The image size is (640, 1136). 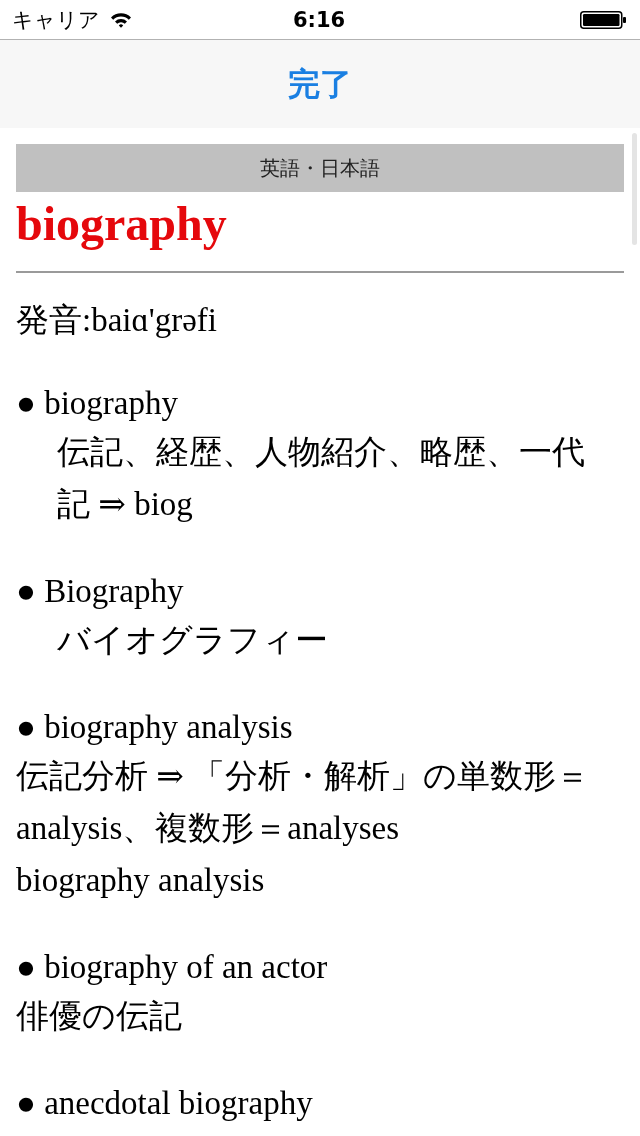 What do you see at coordinates (122, 224) in the screenshot?
I see `headword-title: biography` at bounding box center [122, 224].